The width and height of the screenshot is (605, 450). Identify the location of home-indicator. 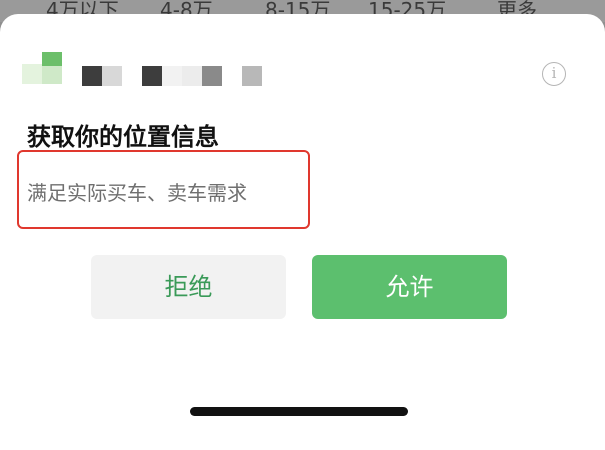
(299, 411).